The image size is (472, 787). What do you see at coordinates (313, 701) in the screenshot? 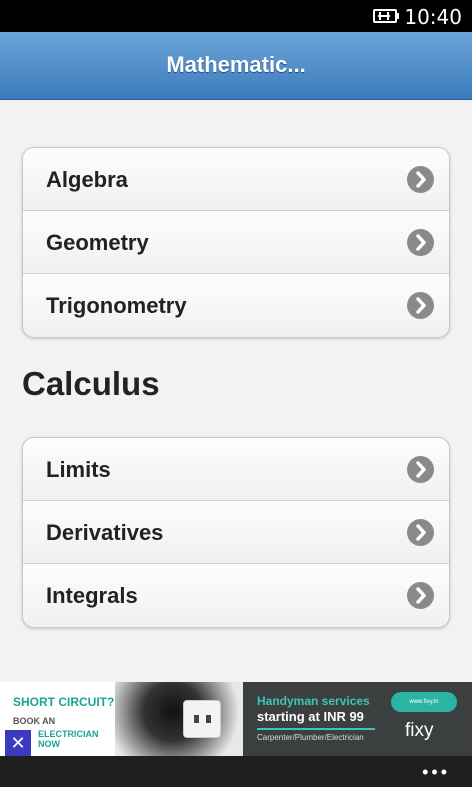
I see `ad-service-title: Handyman services` at bounding box center [313, 701].